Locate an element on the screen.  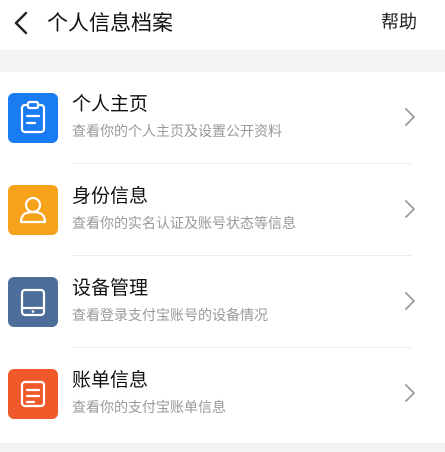
user-icon is located at coordinates (33, 210).